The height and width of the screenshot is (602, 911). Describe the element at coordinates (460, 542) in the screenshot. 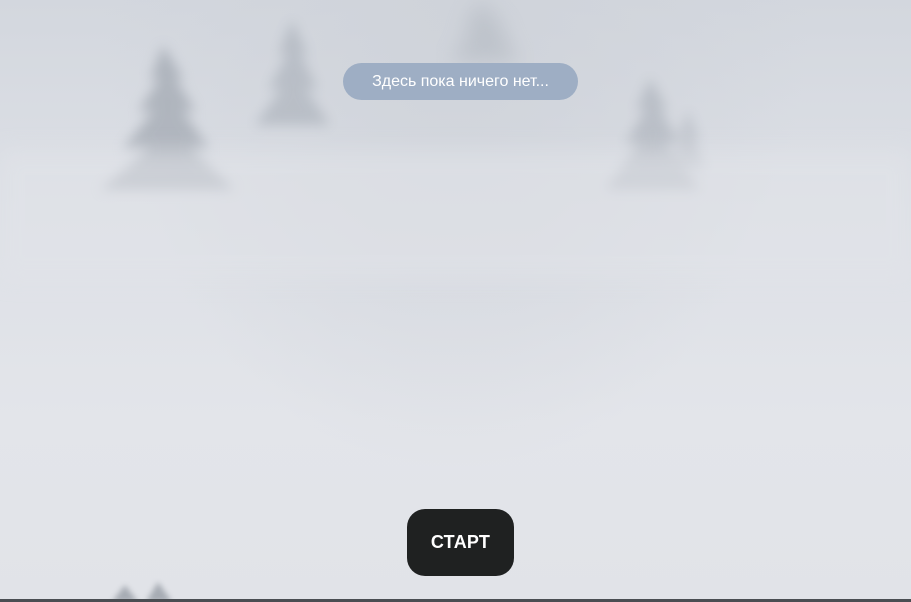

I see `start-button: СТАРТ` at that location.